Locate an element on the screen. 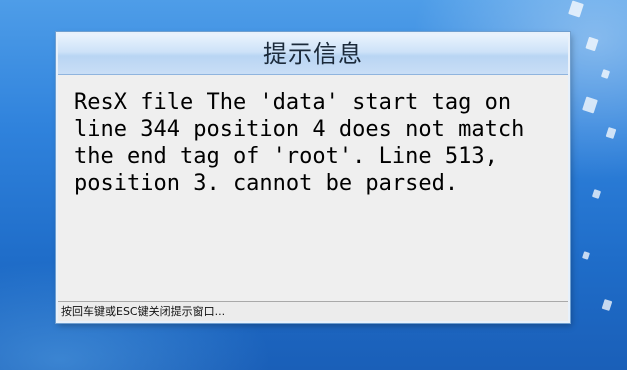  error-message-line: line 344 position 4 does not match is located at coordinates (299, 129).